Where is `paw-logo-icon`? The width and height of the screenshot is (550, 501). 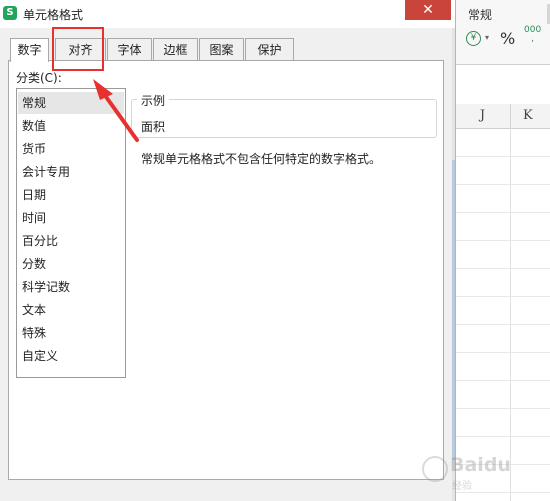 paw-logo-icon is located at coordinates (435, 469).